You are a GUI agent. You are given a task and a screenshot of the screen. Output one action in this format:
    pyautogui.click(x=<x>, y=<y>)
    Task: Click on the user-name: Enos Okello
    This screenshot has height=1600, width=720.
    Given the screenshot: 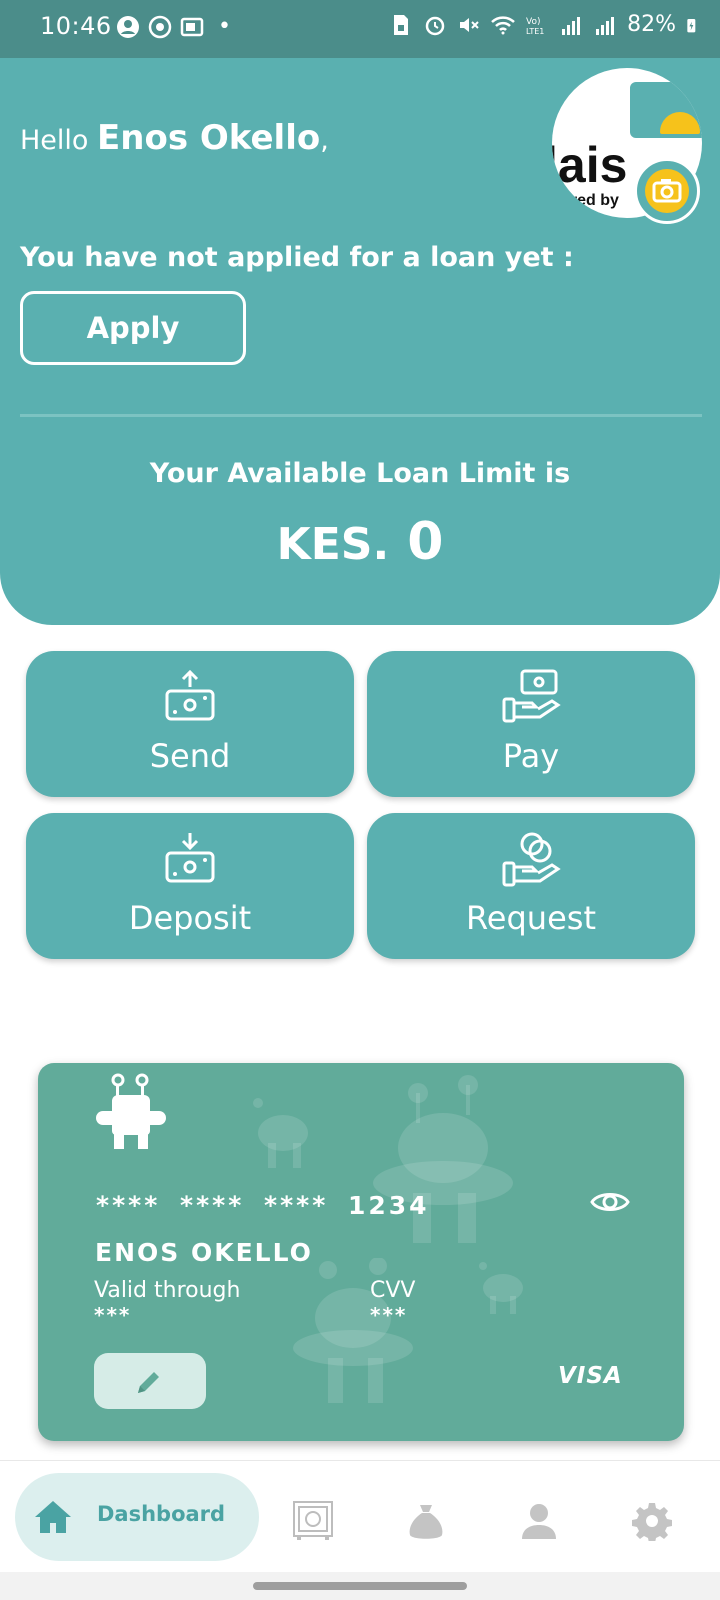 What is the action you would take?
    pyautogui.click(x=209, y=138)
    